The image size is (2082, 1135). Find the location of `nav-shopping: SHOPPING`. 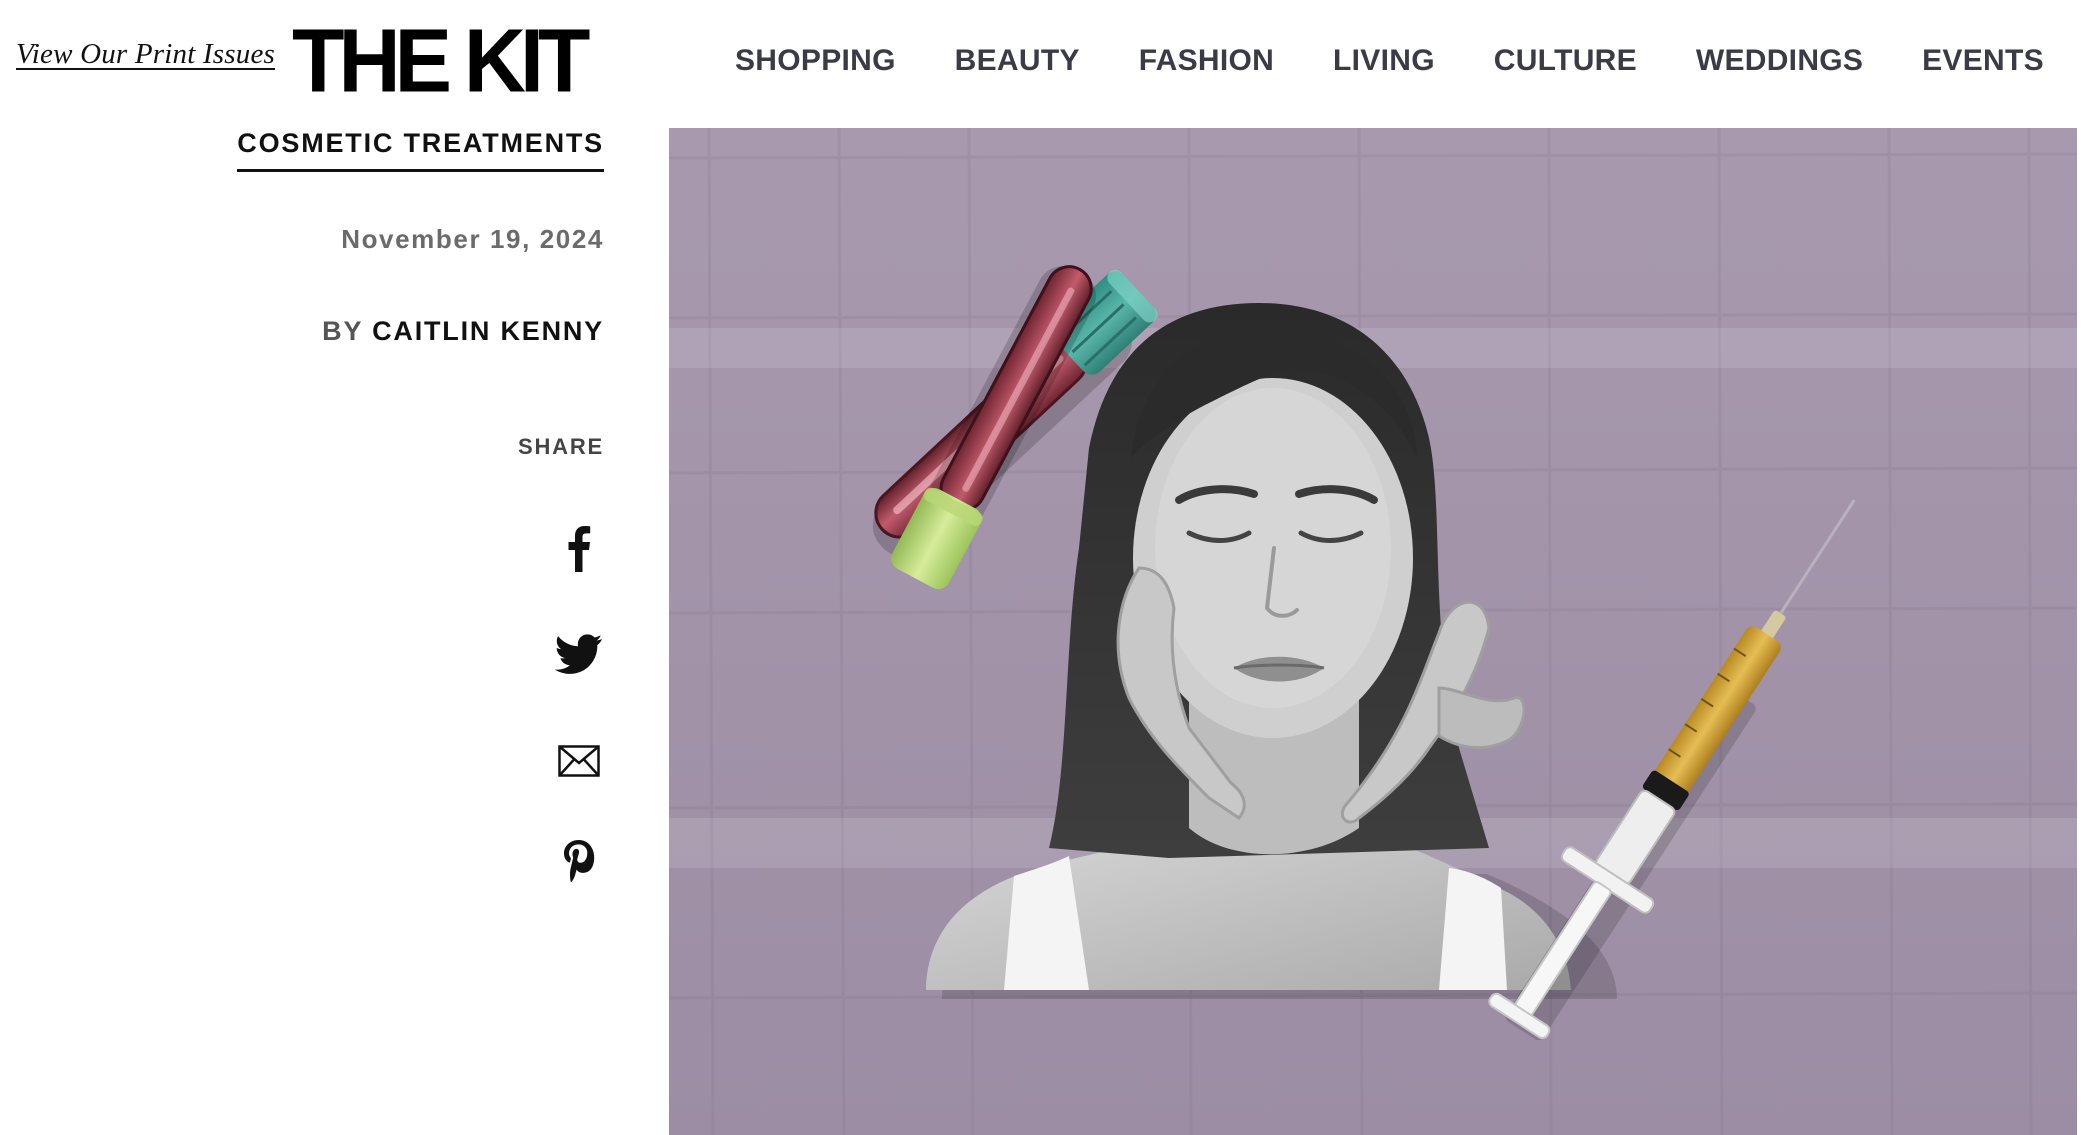

nav-shopping: SHOPPING is located at coordinates (815, 61).